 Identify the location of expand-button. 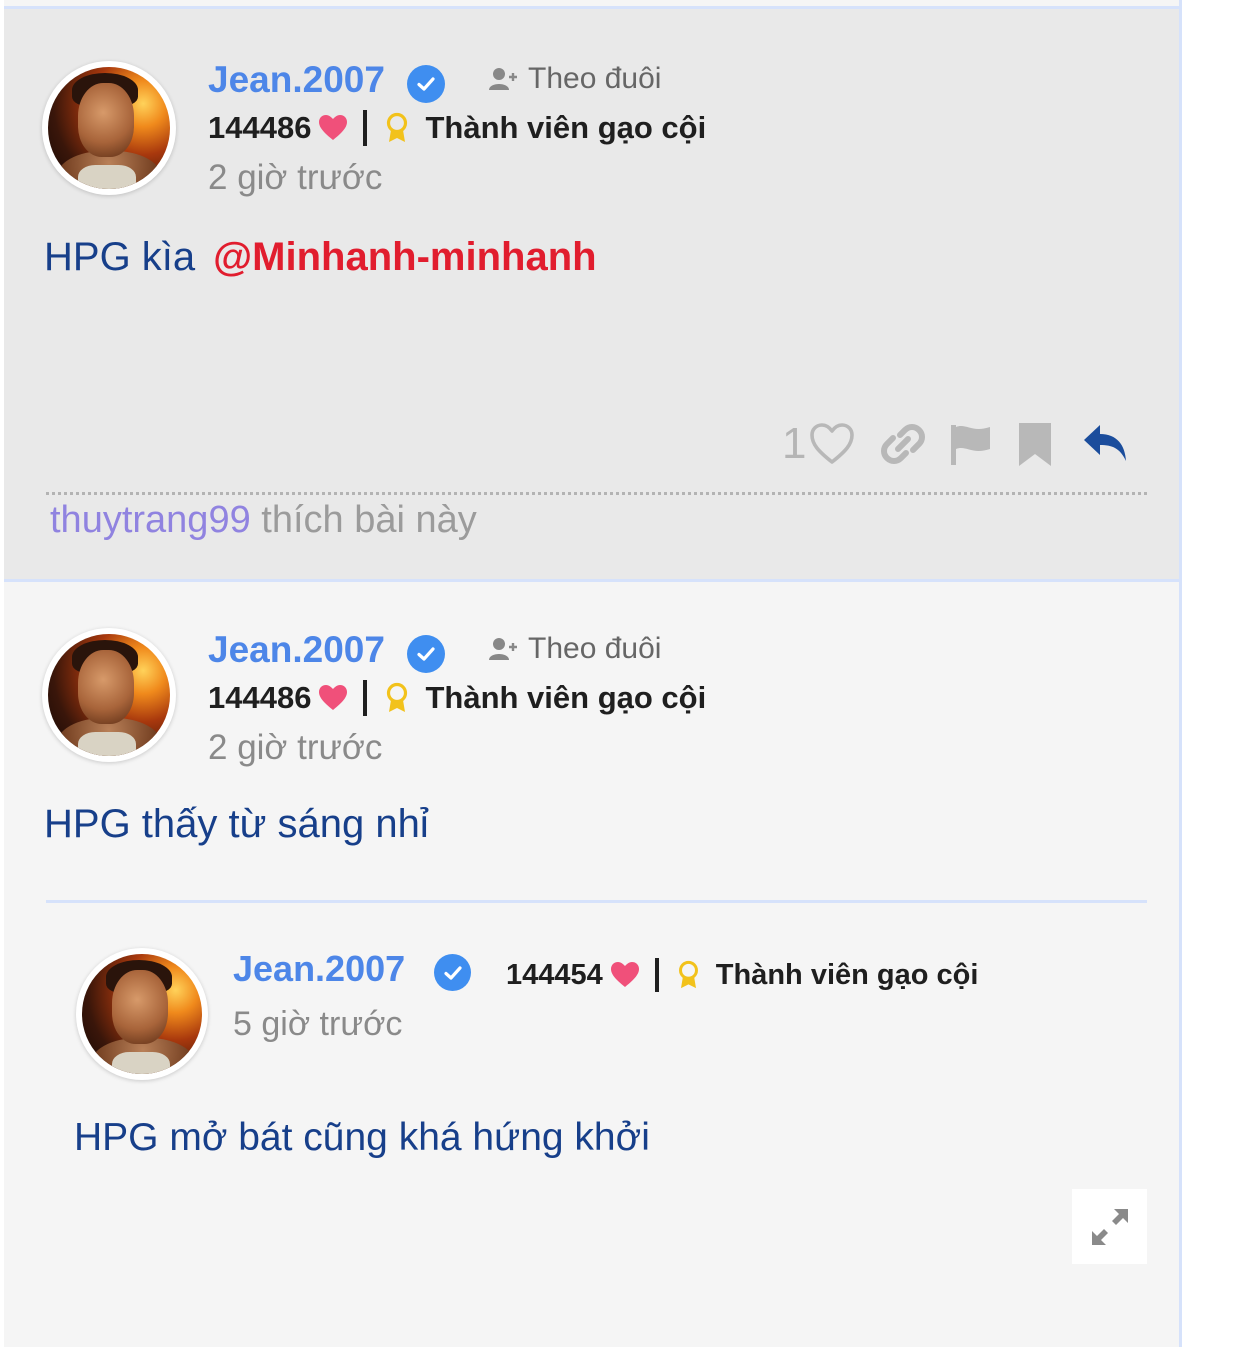
(1109, 1226).